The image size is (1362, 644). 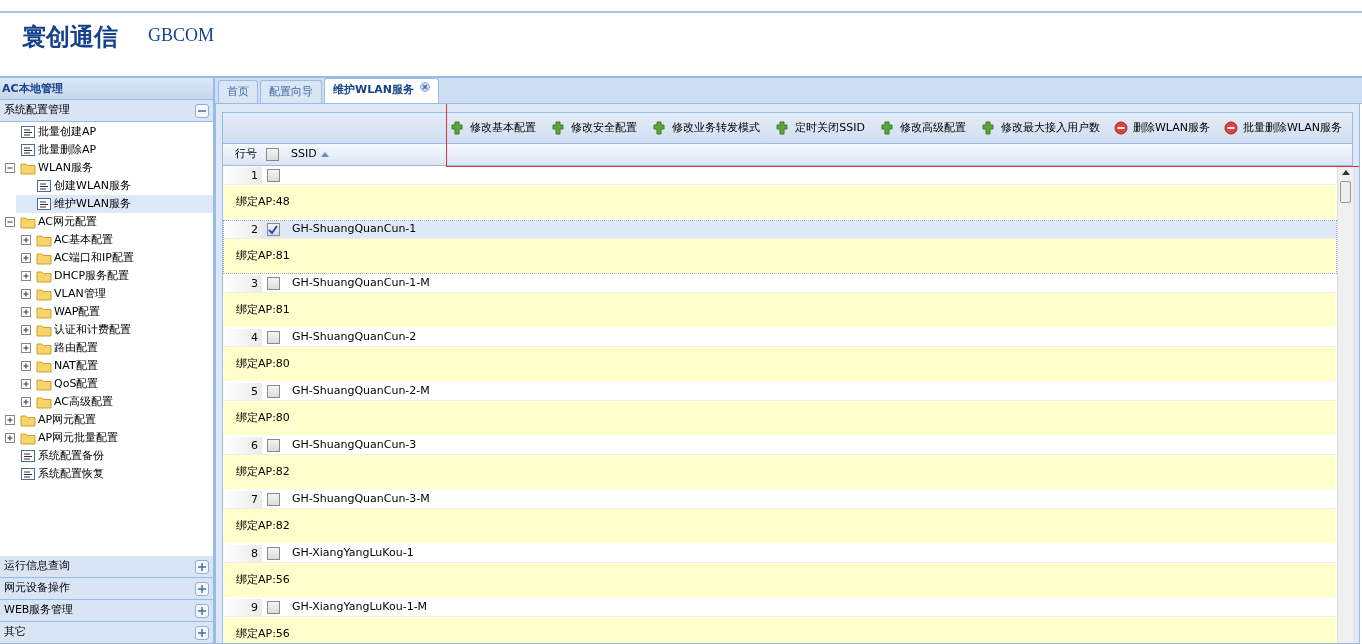 What do you see at coordinates (1345, 404) in the screenshot?
I see `vertical-scrollbar` at bounding box center [1345, 404].